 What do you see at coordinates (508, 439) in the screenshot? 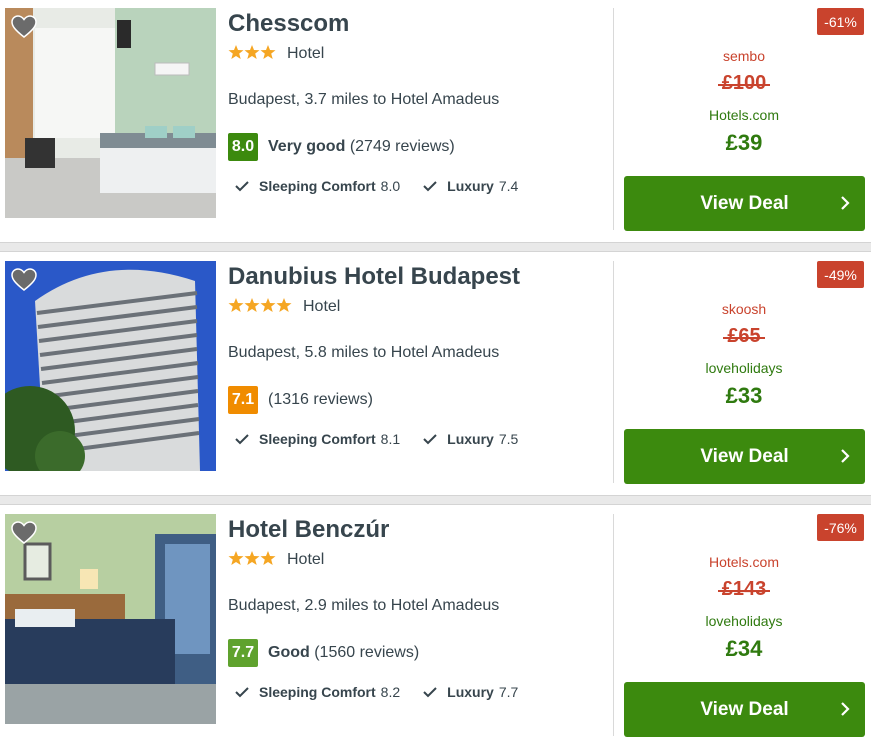
I see `sub-rating-value: 7.5` at bounding box center [508, 439].